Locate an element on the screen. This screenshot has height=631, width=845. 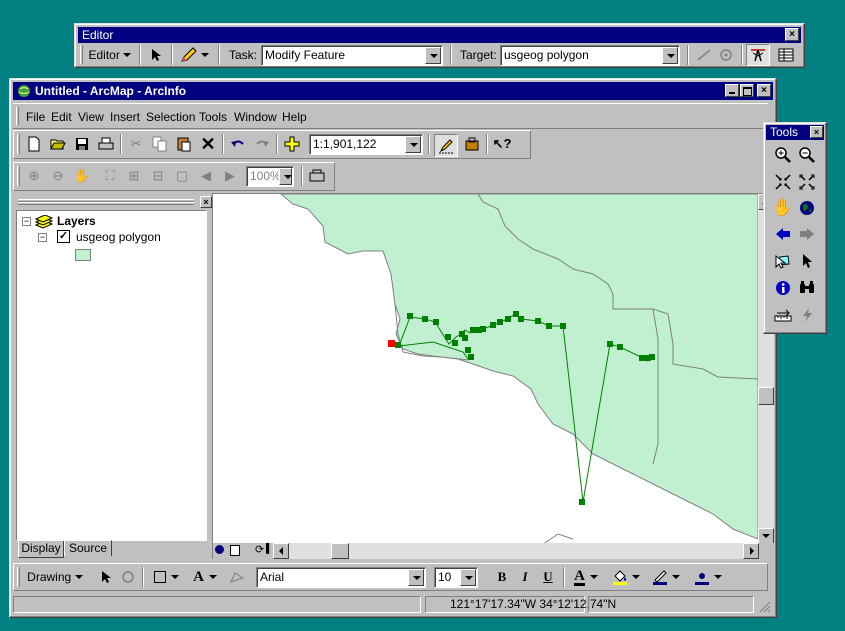
editor-toolbar-titlebar: Editor × is located at coordinates (439, 35).